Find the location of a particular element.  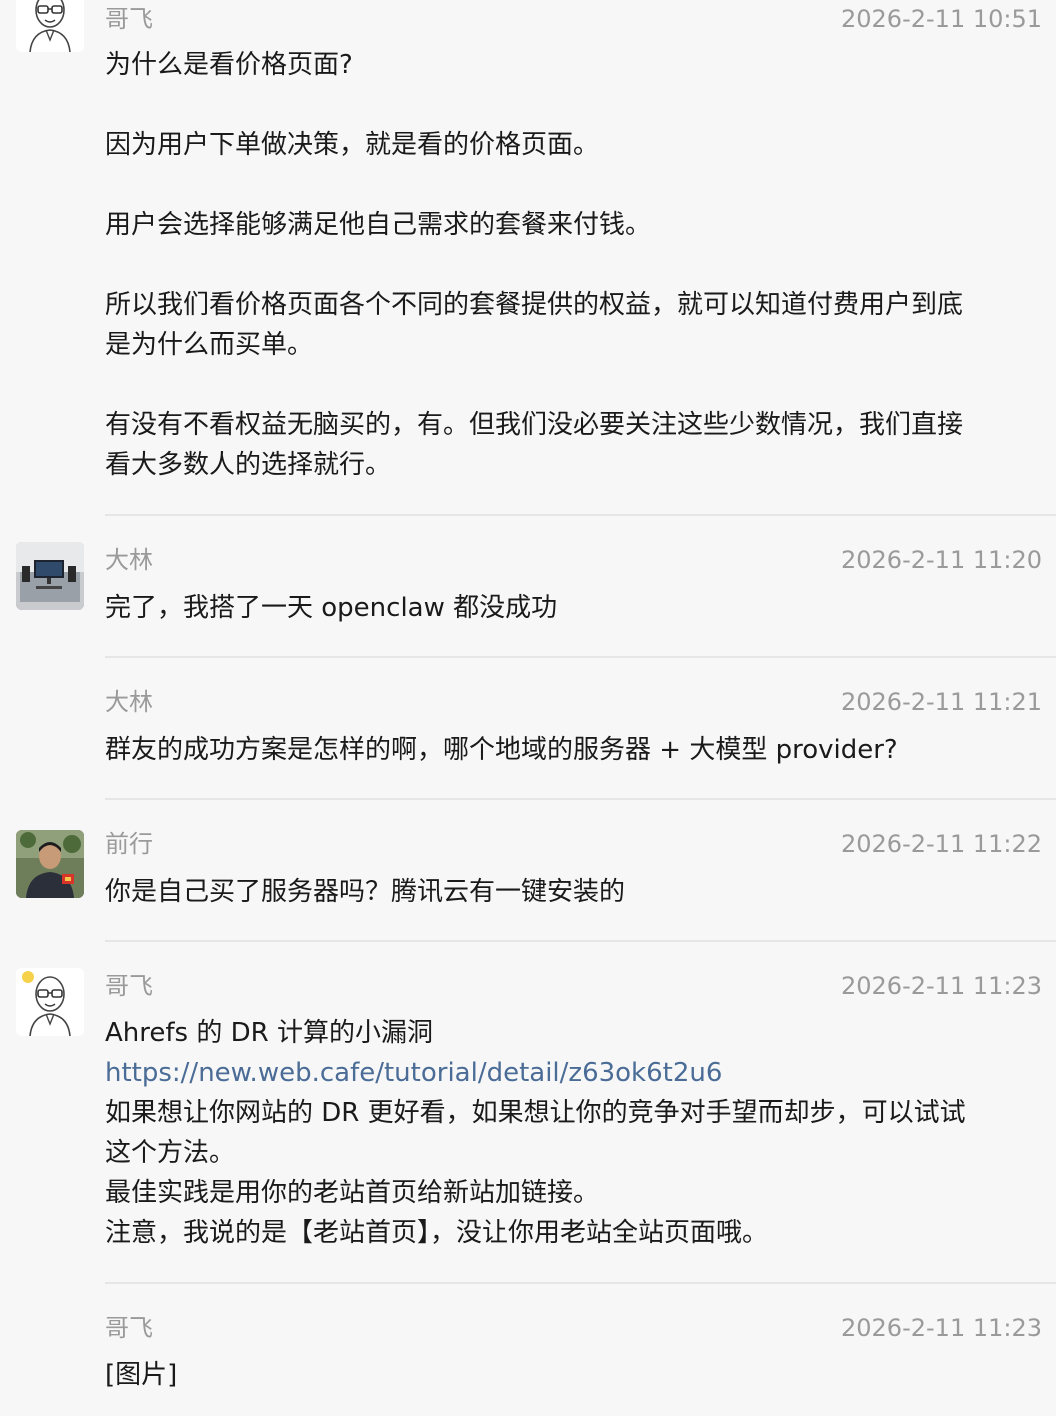

message-body: 完了，我搭了一天 openclaw 都没成功 is located at coordinates (567, 608).